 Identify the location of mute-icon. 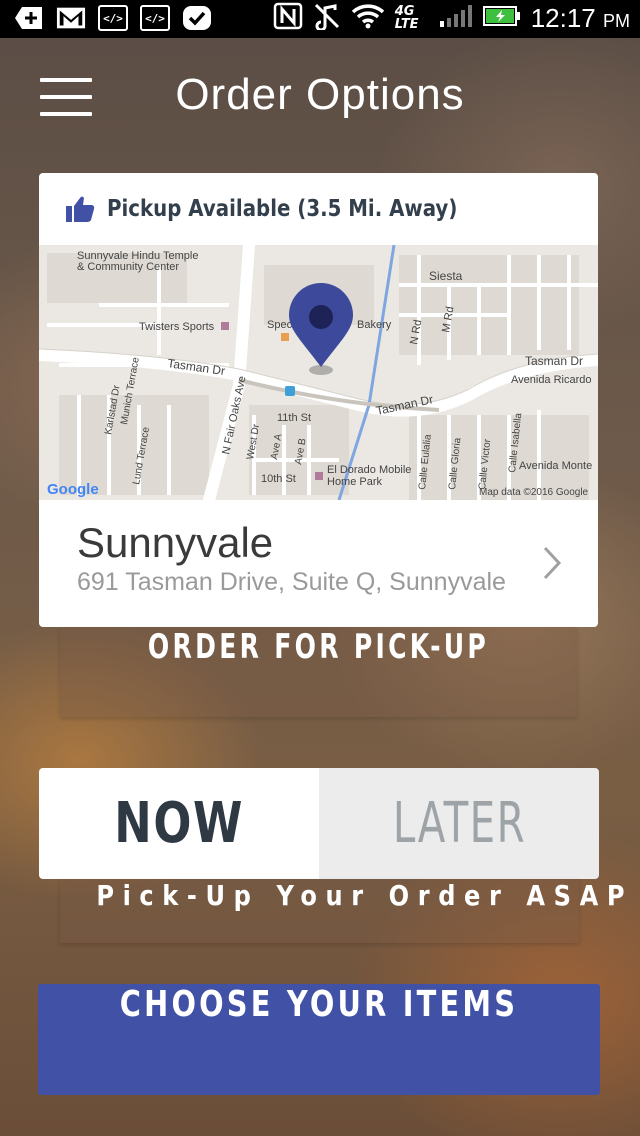
(327, 18).